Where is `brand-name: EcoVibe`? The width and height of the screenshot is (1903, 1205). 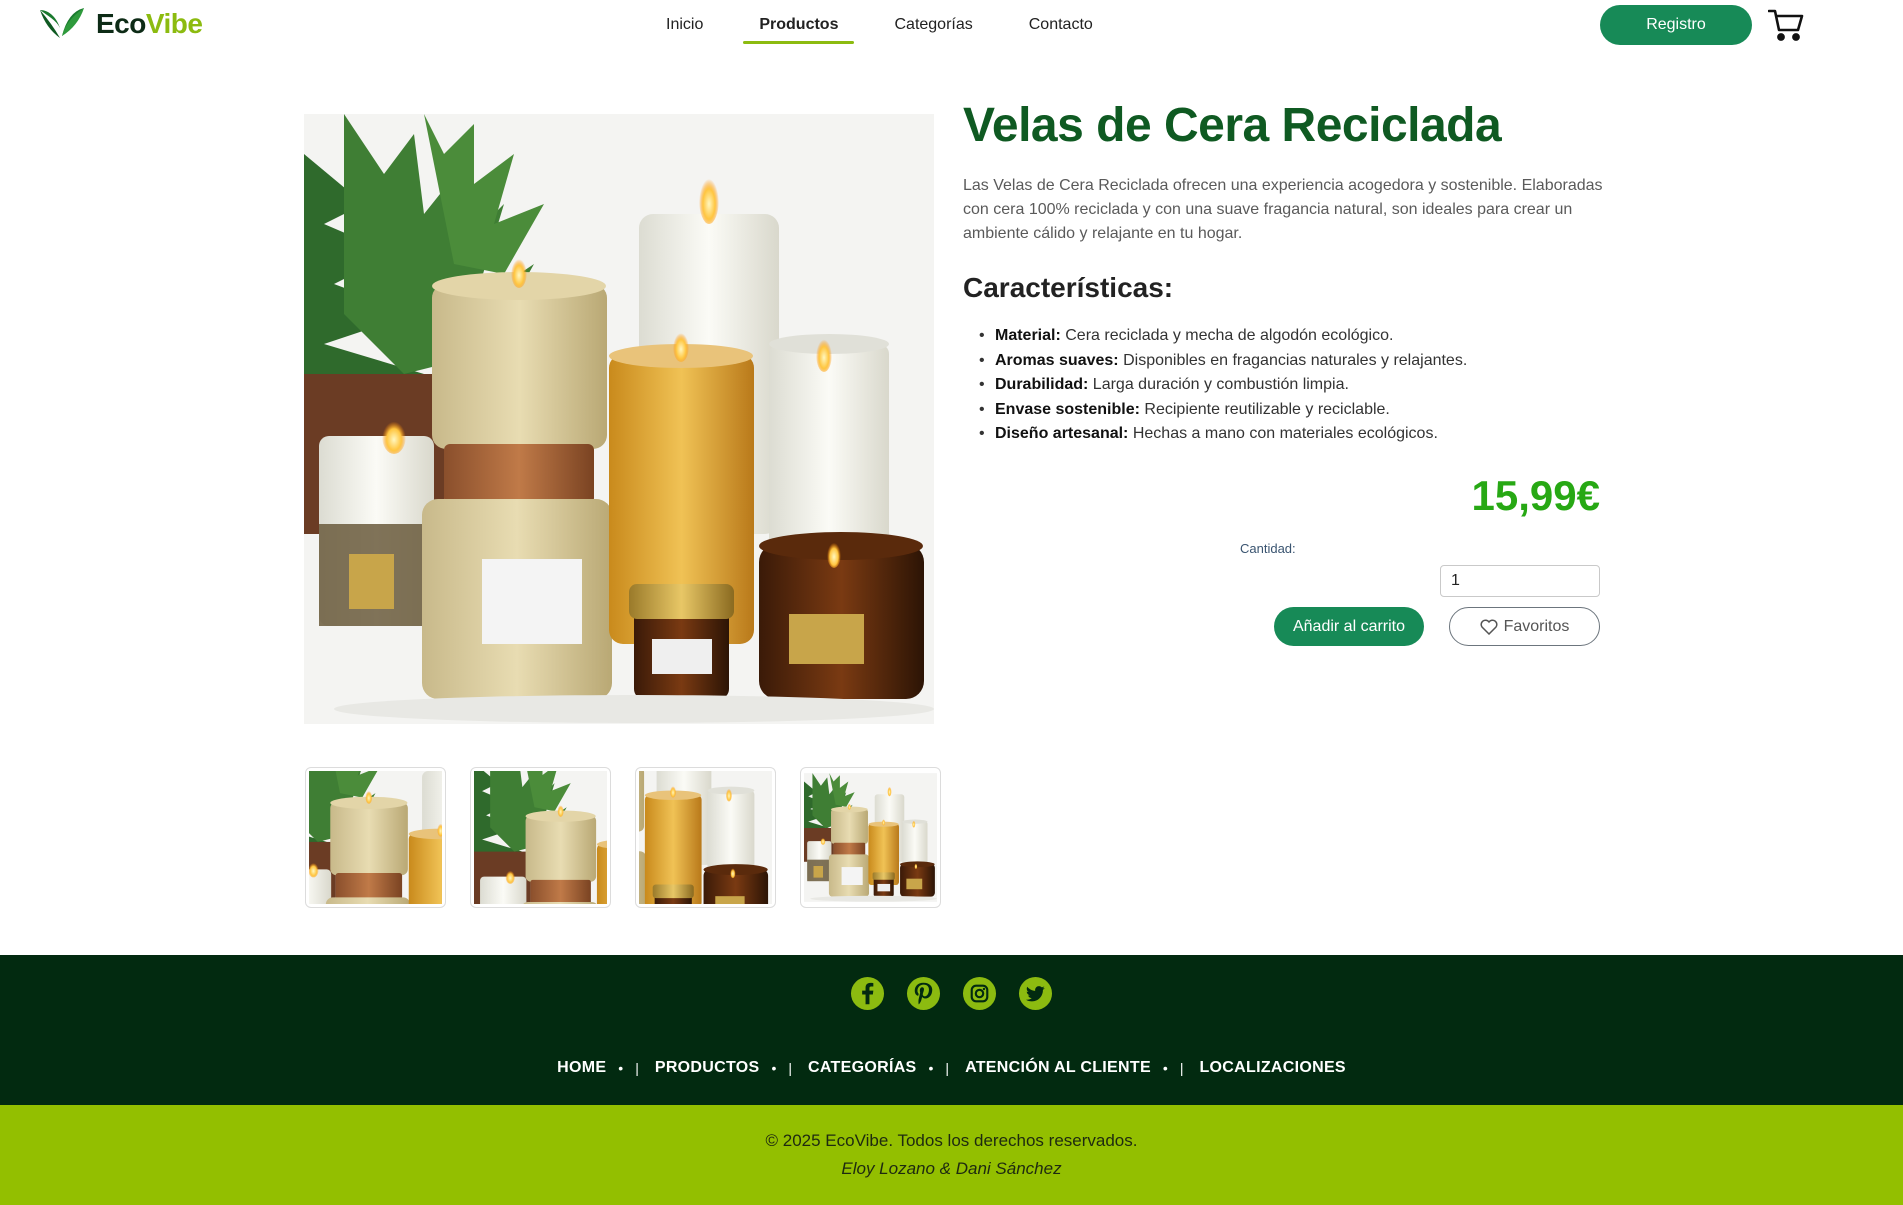 brand-name: EcoVibe is located at coordinates (149, 24).